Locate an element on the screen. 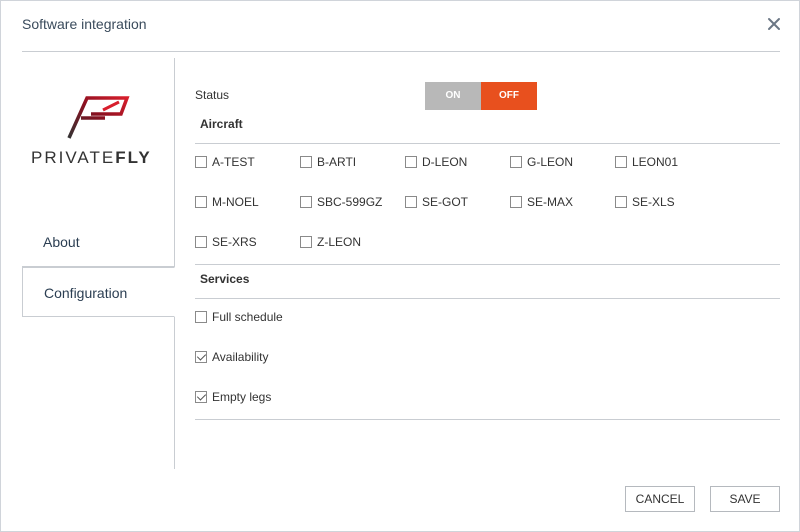 The image size is (800, 532). aircraft-label: SE-XRS is located at coordinates (234, 242).